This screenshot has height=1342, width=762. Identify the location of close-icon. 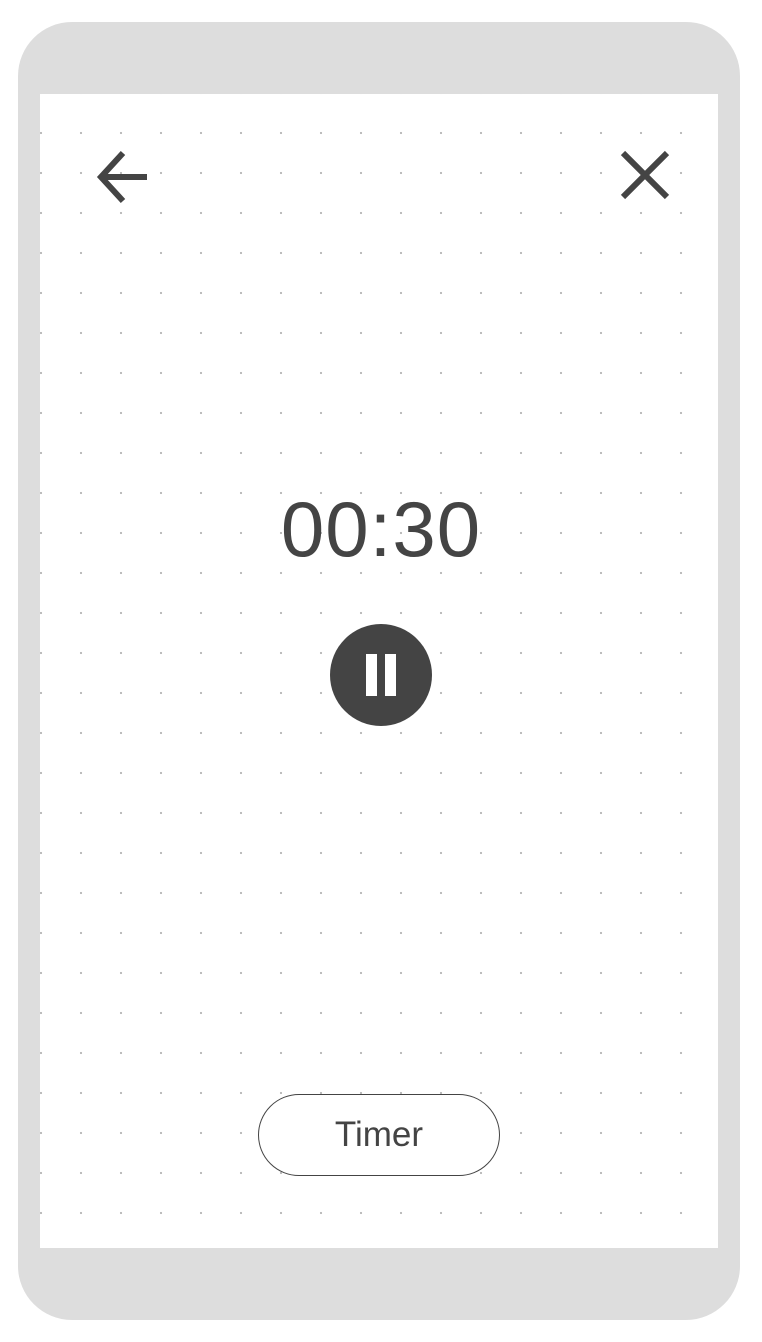
(645, 175).